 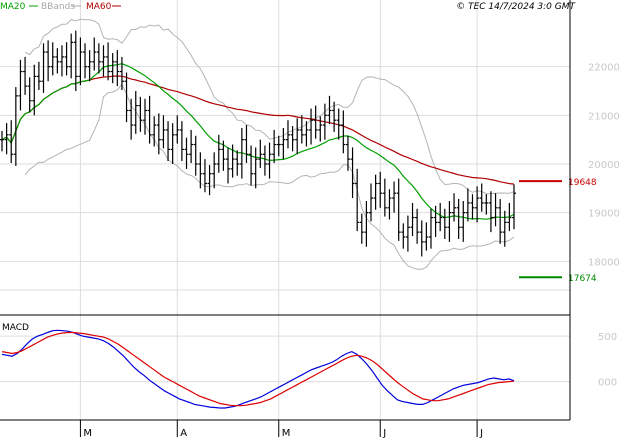 I want to click on macd-tick-label: 500, so click(x=607, y=337).